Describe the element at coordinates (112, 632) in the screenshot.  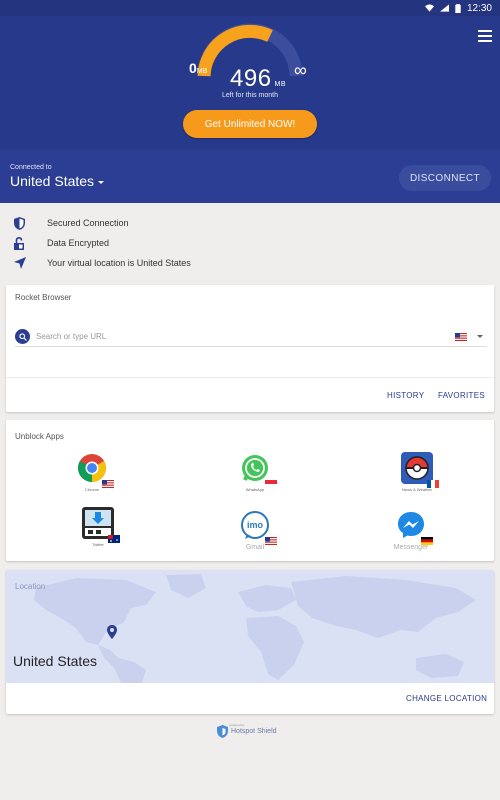
I see `location-pin-icon` at that location.